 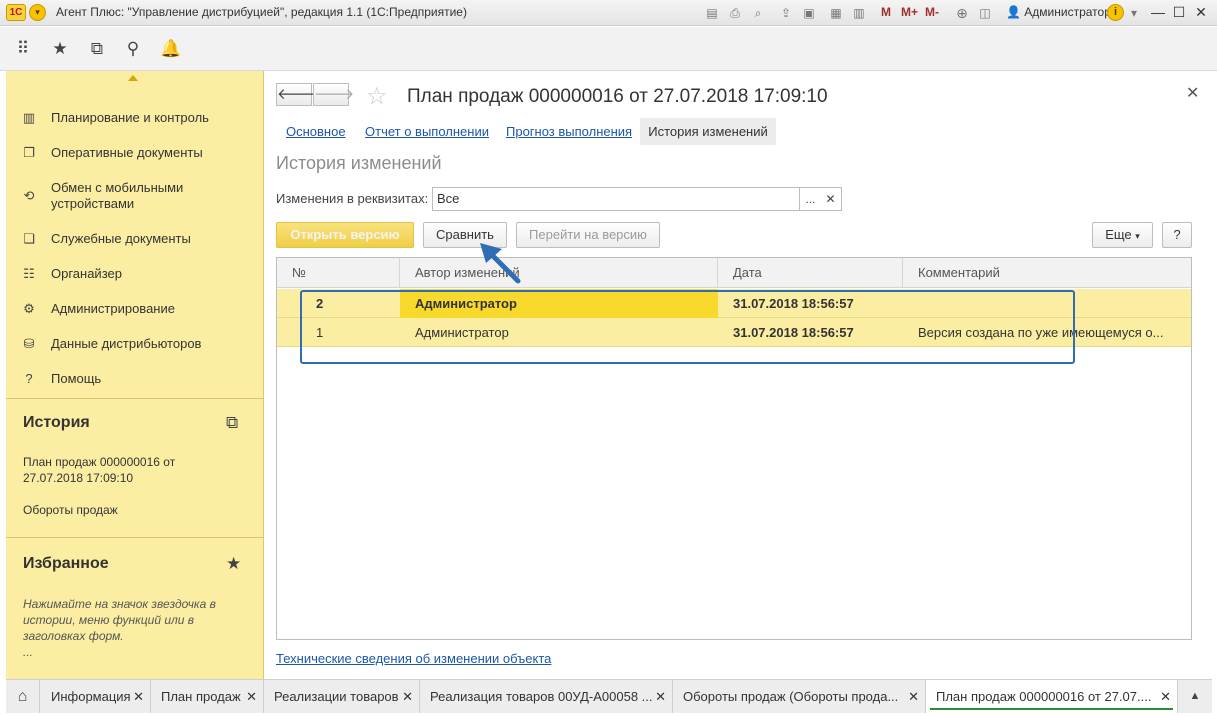 What do you see at coordinates (1051, 709) in the screenshot?
I see `active-tab-underline` at bounding box center [1051, 709].